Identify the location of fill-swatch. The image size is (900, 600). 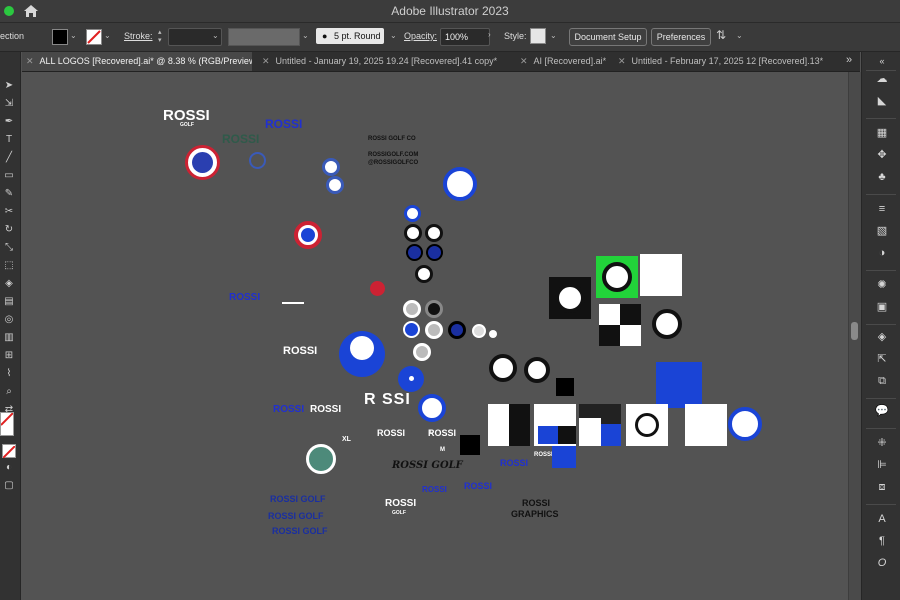
(60, 37).